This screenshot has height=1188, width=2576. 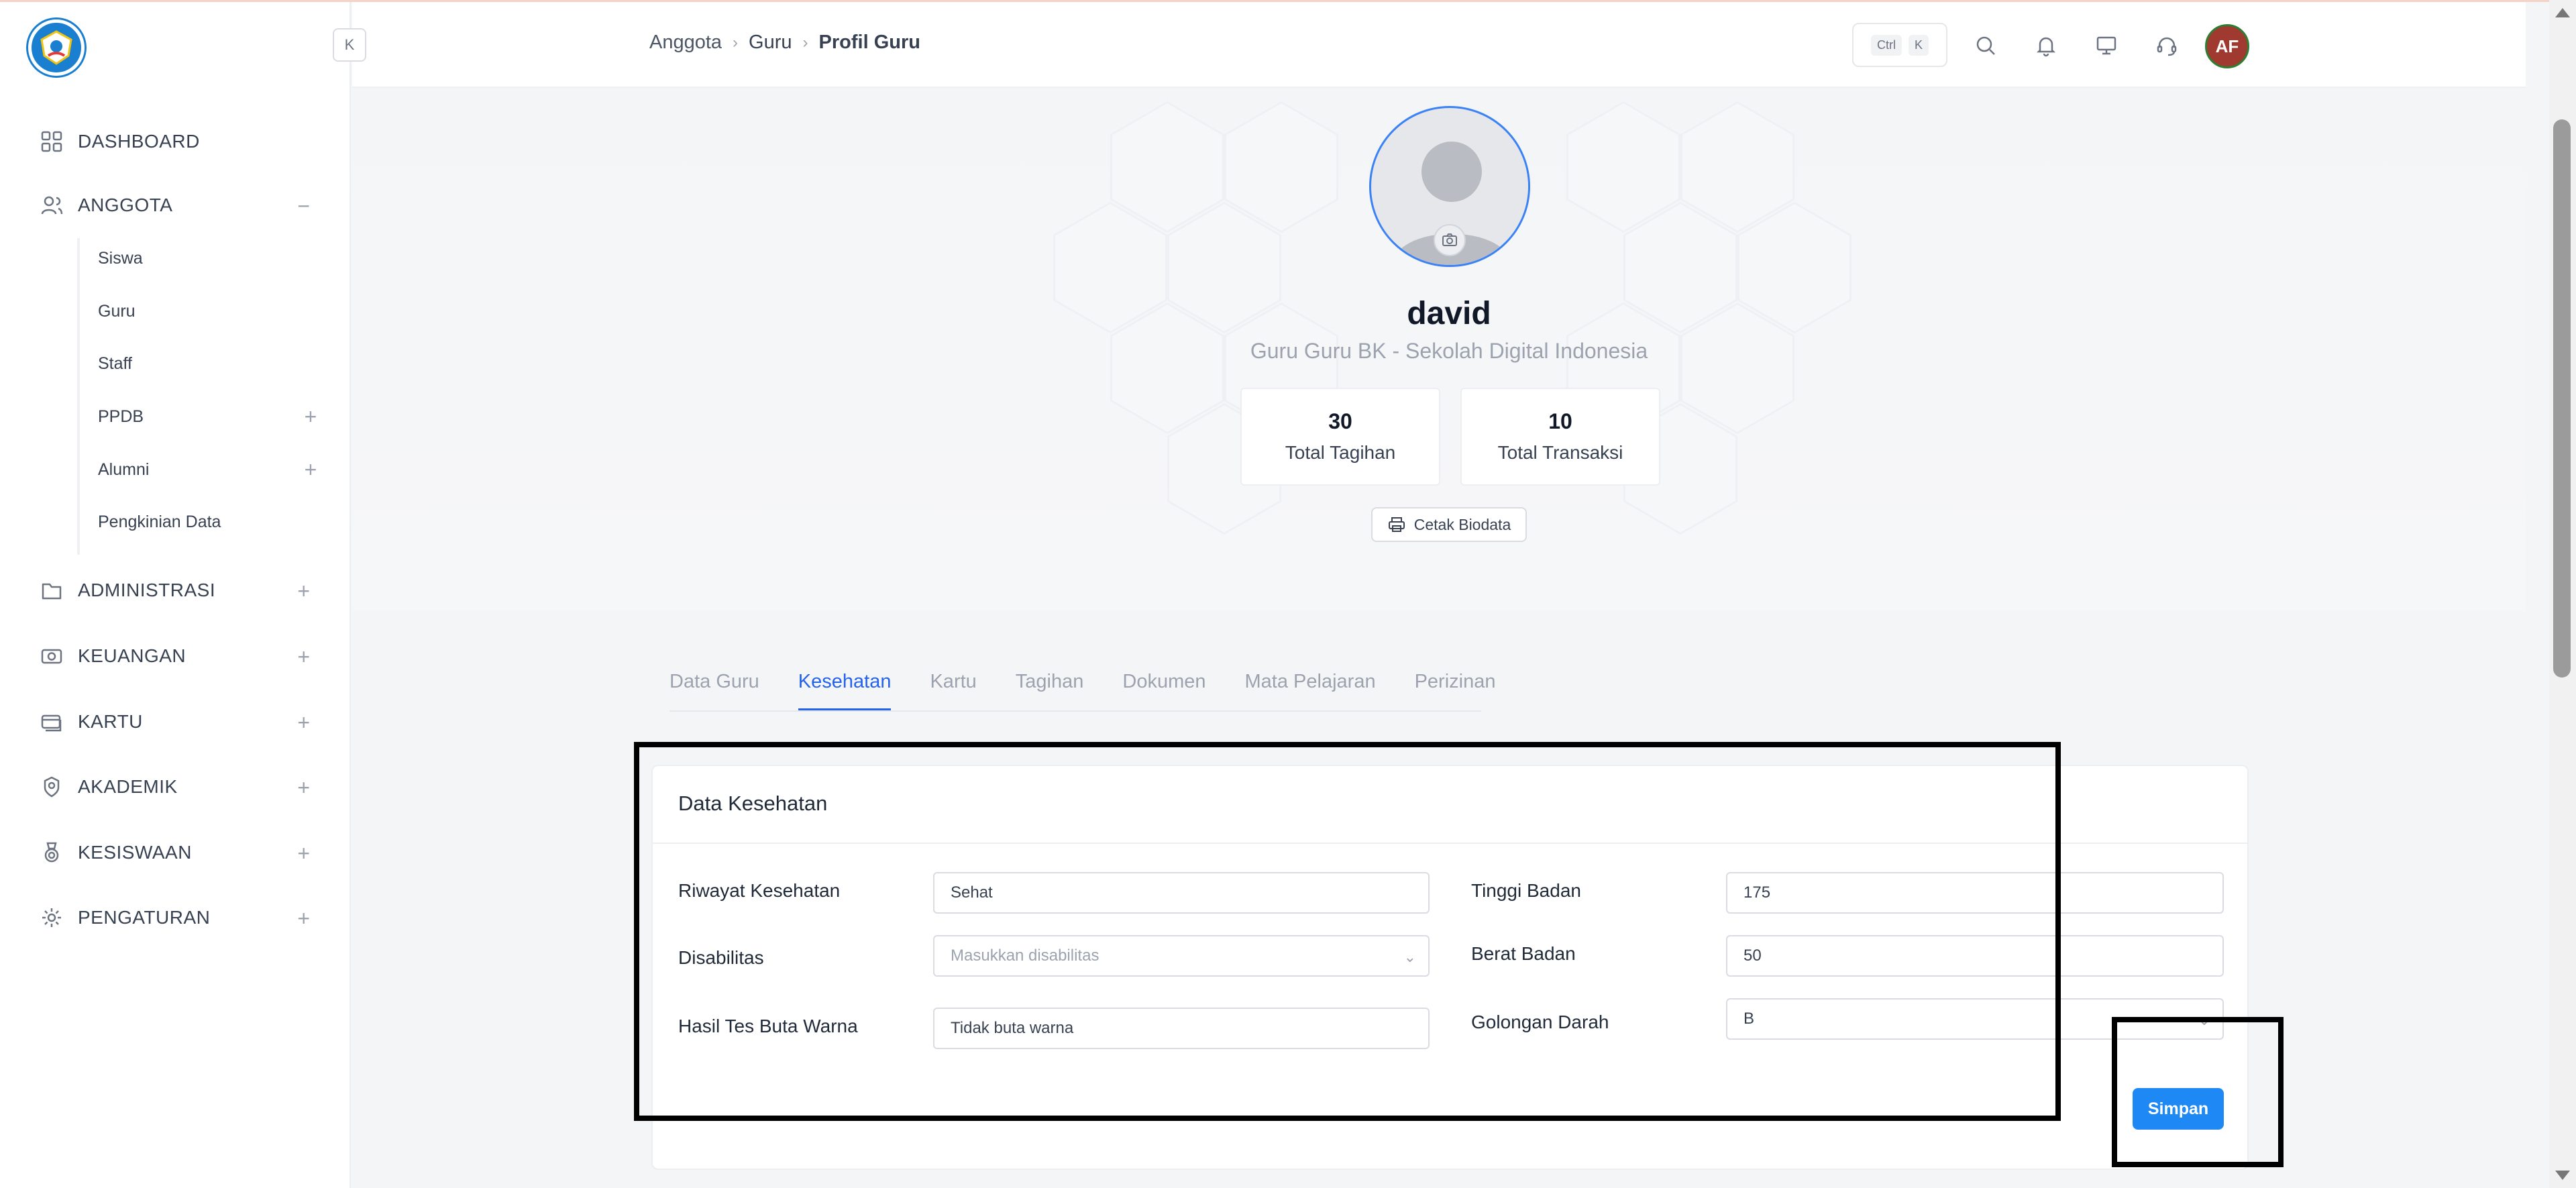 I want to click on tab-dokumen: Dokumen, so click(x=1163, y=688).